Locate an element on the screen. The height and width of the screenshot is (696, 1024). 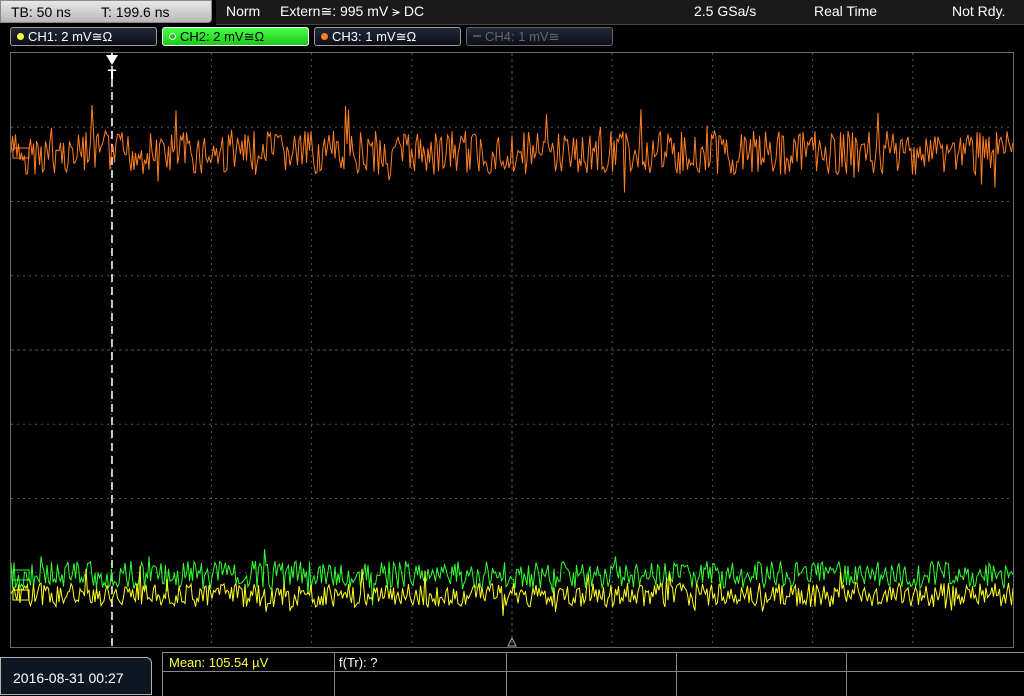
meas-cell-mean: Mean: 105.54 µV is located at coordinates (248, 674).